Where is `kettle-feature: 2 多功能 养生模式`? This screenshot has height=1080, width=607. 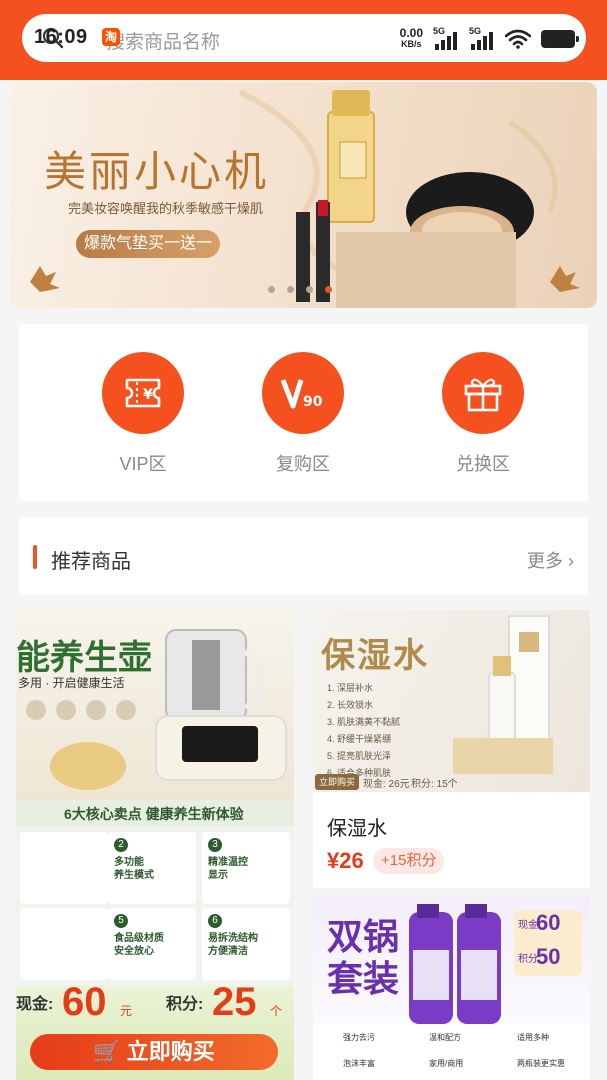
kettle-feature: 2 多功能 养生模式 is located at coordinates (152, 868).